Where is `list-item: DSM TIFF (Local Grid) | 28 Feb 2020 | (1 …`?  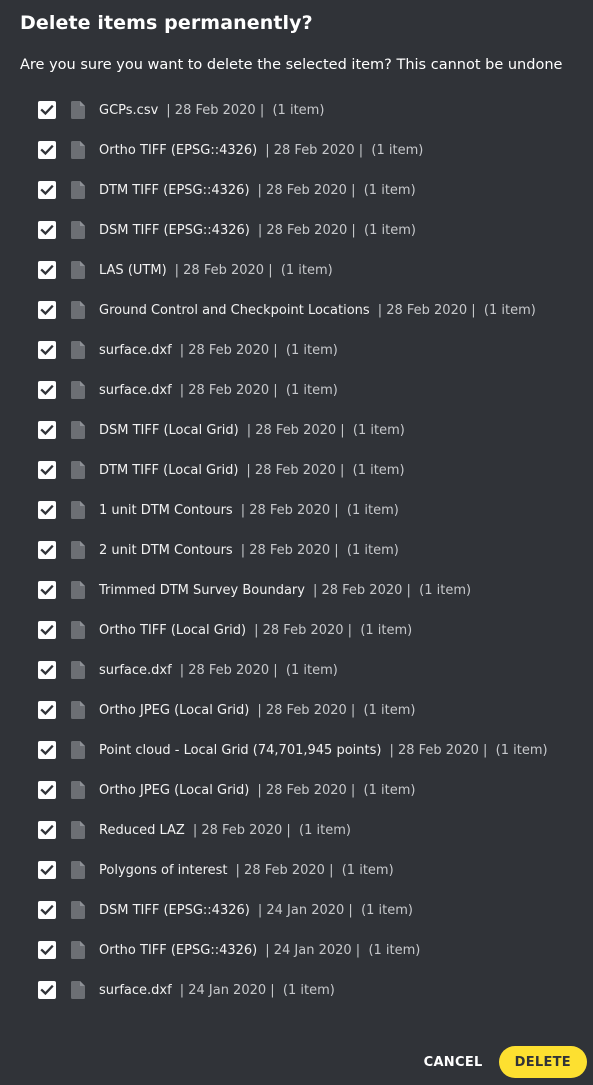 list-item: DSM TIFF (Local Grid) | 28 Feb 2020 | (1 … is located at coordinates (308, 430).